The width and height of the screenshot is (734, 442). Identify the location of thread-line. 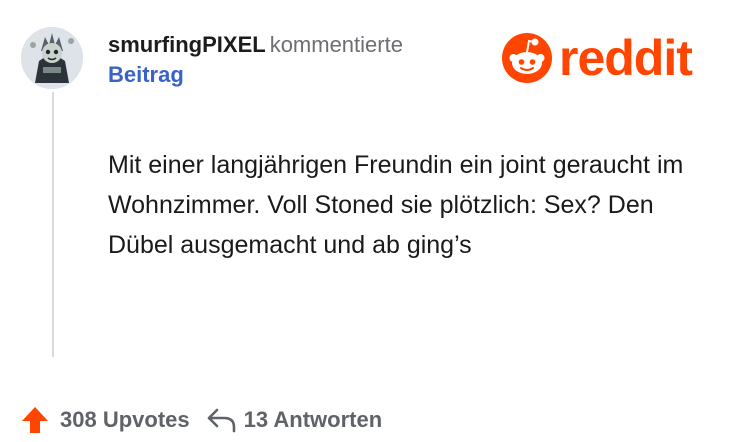
(53, 224).